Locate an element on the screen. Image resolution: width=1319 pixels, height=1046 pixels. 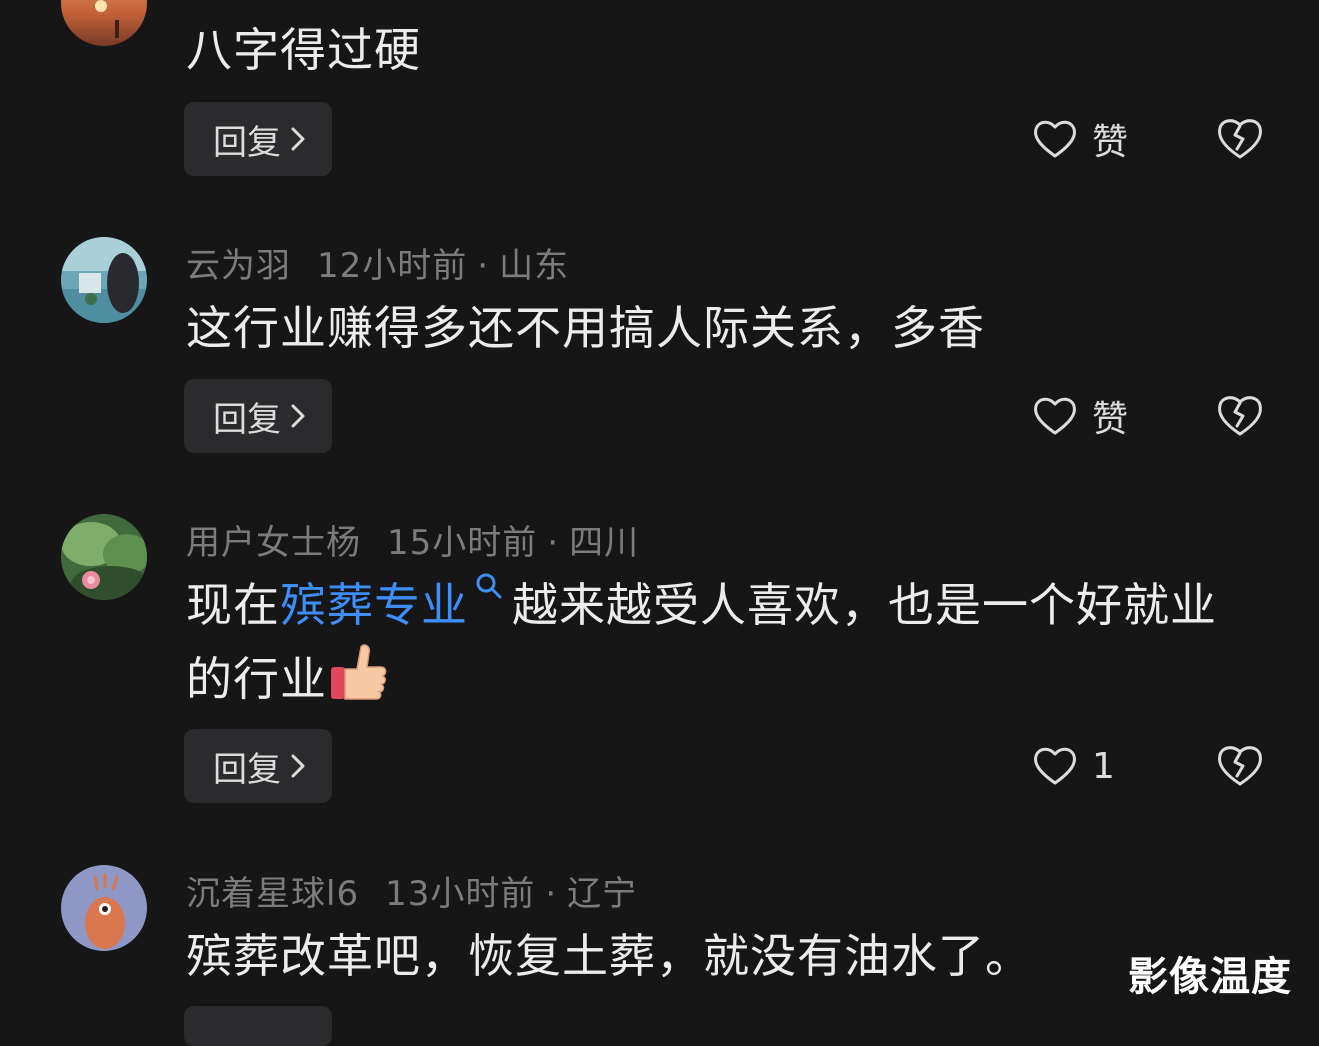
reply-button is located at coordinates (258, 1026).